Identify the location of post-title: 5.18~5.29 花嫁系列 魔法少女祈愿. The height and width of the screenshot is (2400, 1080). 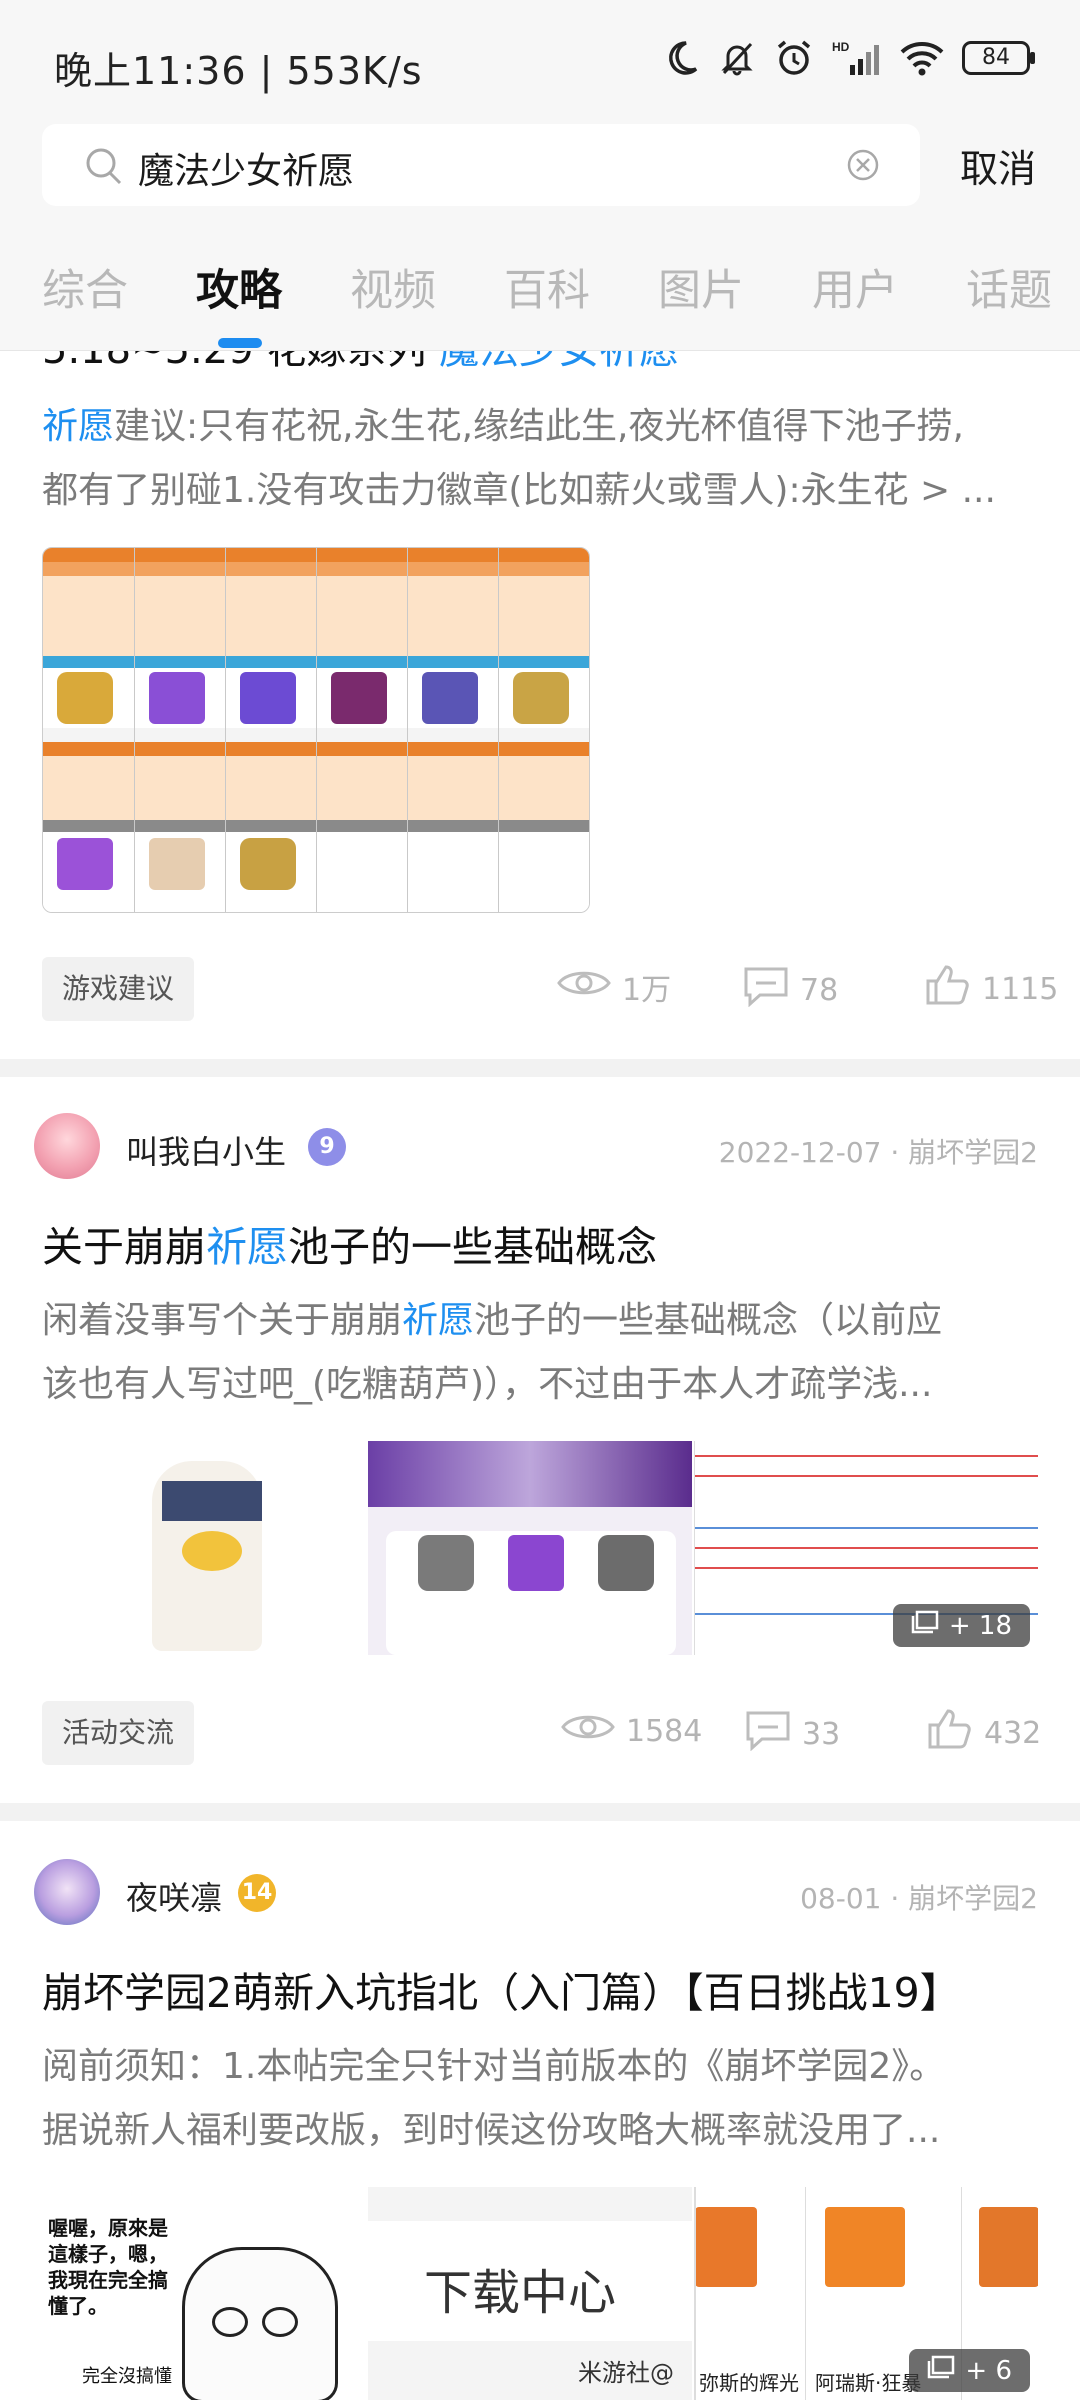
(360, 363).